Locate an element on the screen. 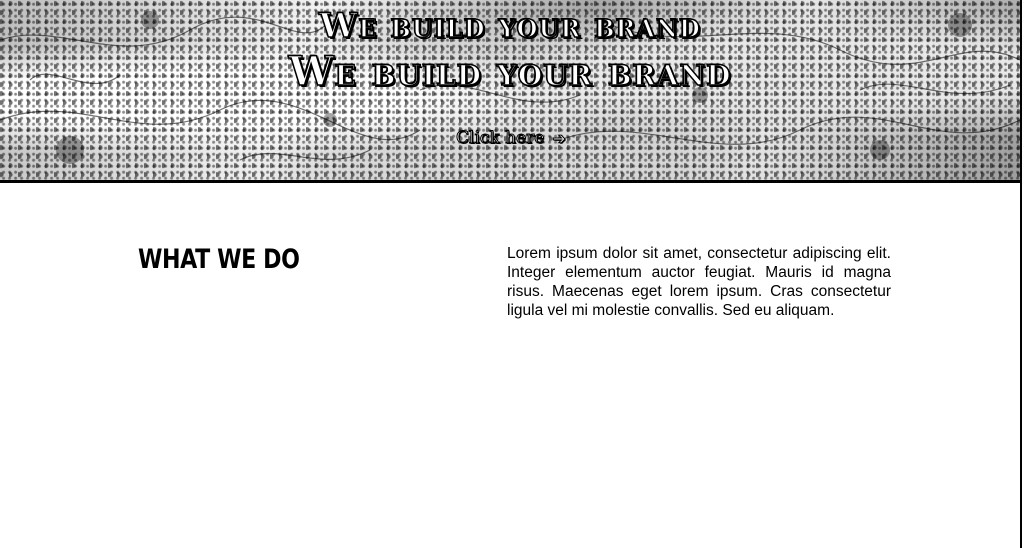 The height and width of the screenshot is (548, 1024). hero-cta-label: Click here is located at coordinates (500, 138).